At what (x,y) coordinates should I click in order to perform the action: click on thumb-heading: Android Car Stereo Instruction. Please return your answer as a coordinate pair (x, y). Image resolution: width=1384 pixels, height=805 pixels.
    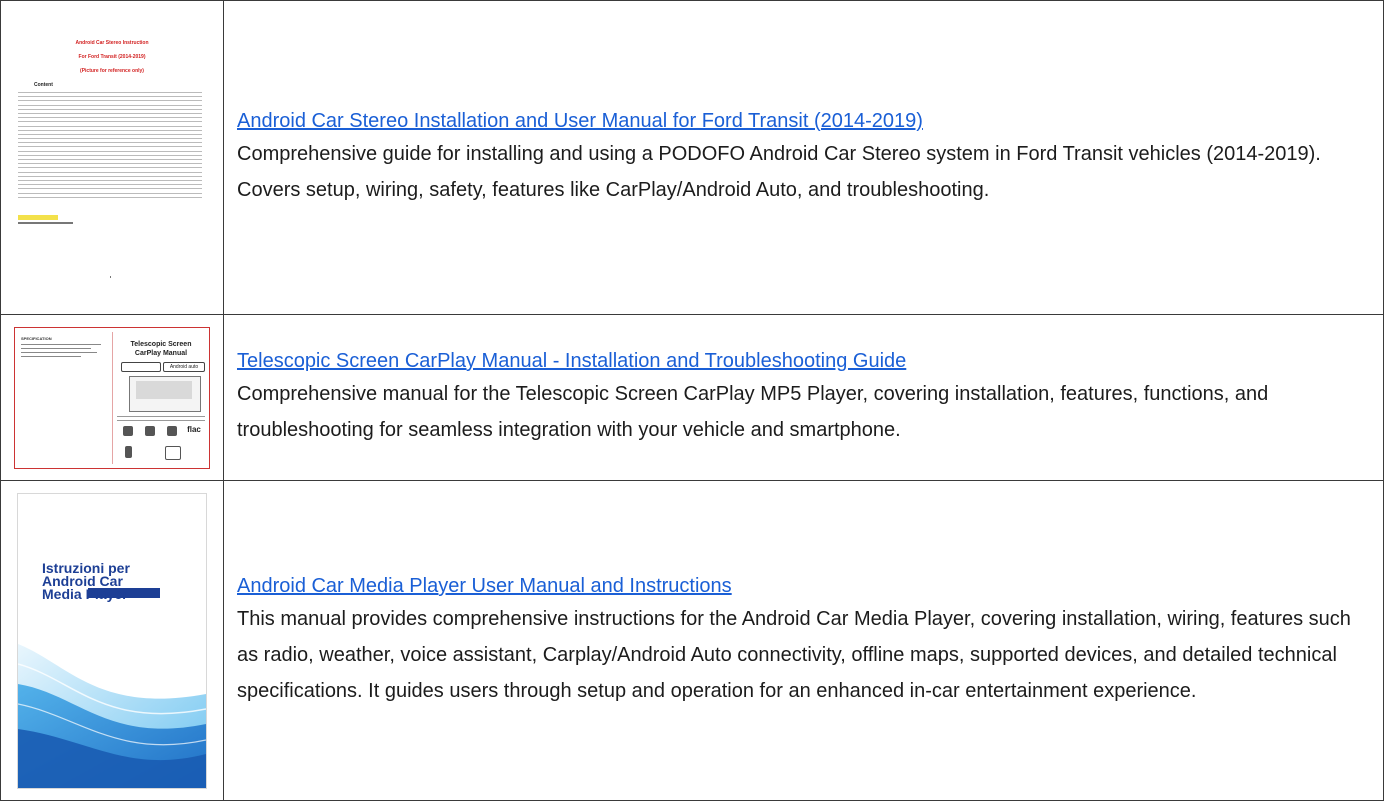
    Looking at the image, I should click on (112, 43).